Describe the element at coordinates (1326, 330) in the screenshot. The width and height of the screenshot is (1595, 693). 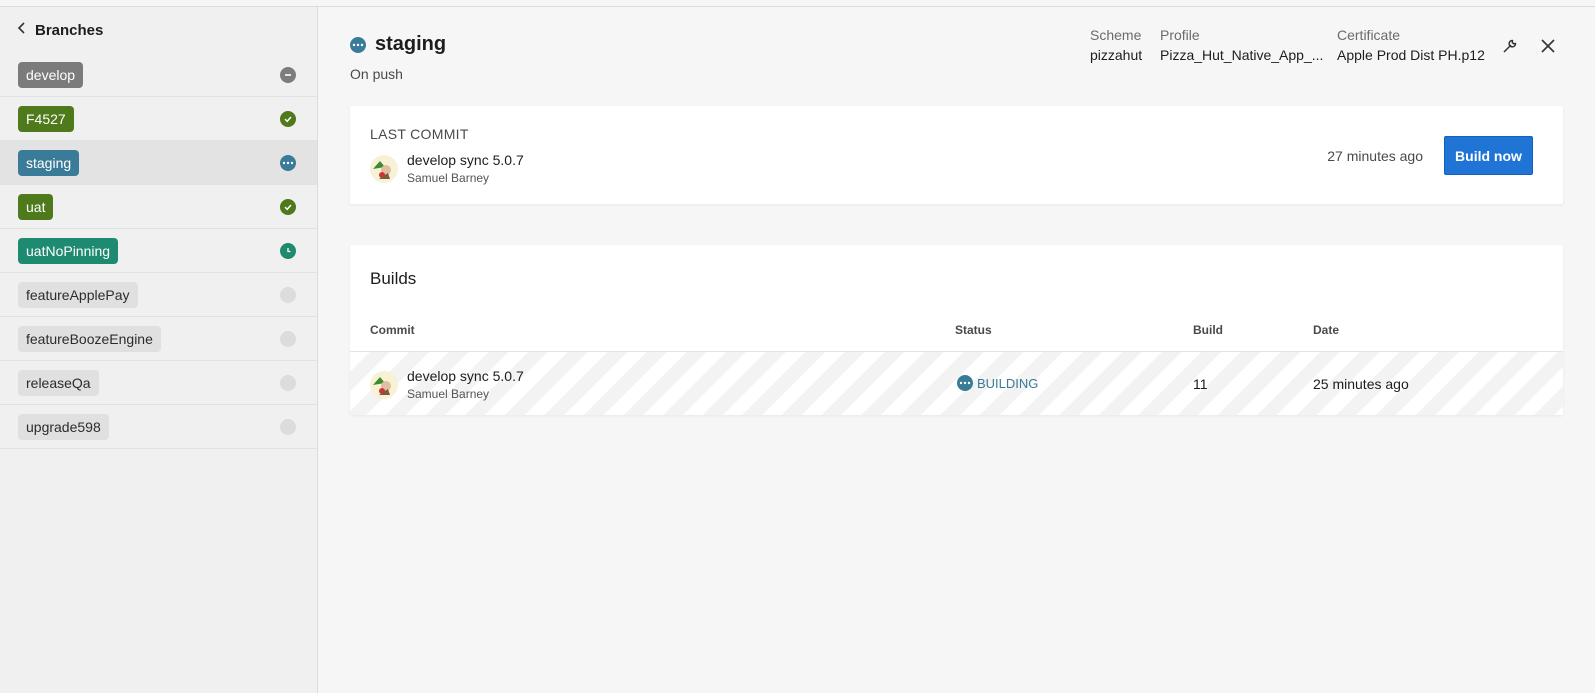
I see `column-header-date: Date` at that location.